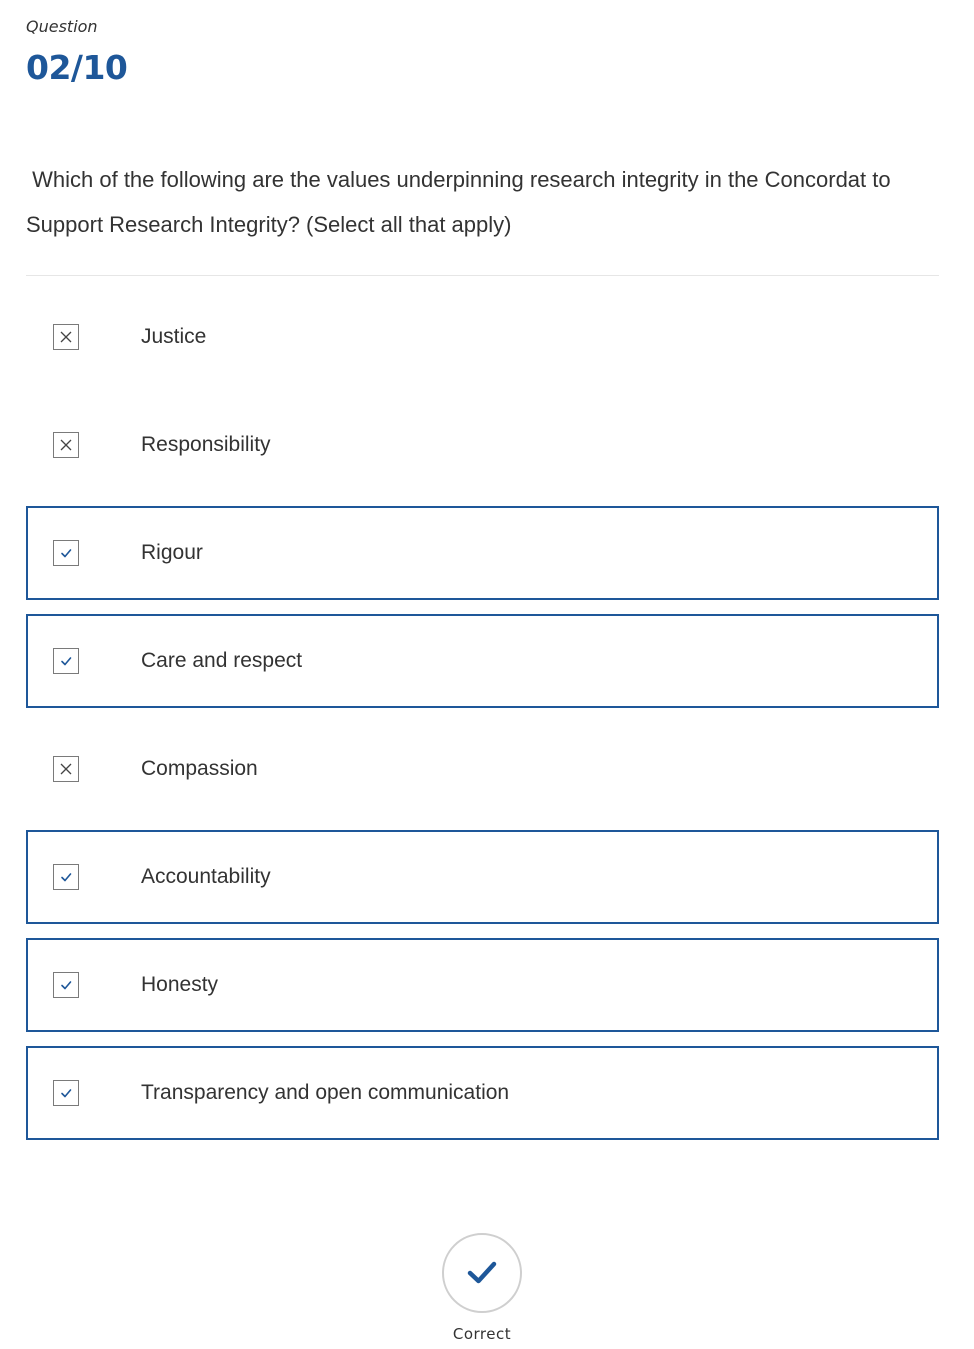  I want to click on option-label: Care and respect, so click(222, 660).